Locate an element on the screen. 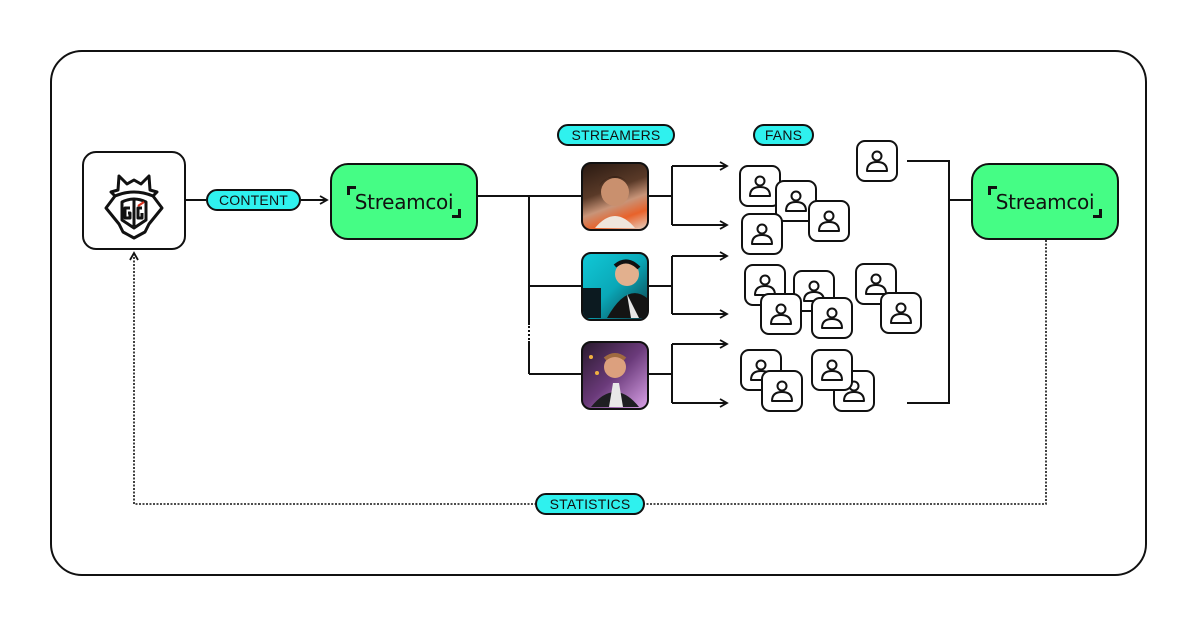  streamer-2-photo is located at coordinates (615, 288).